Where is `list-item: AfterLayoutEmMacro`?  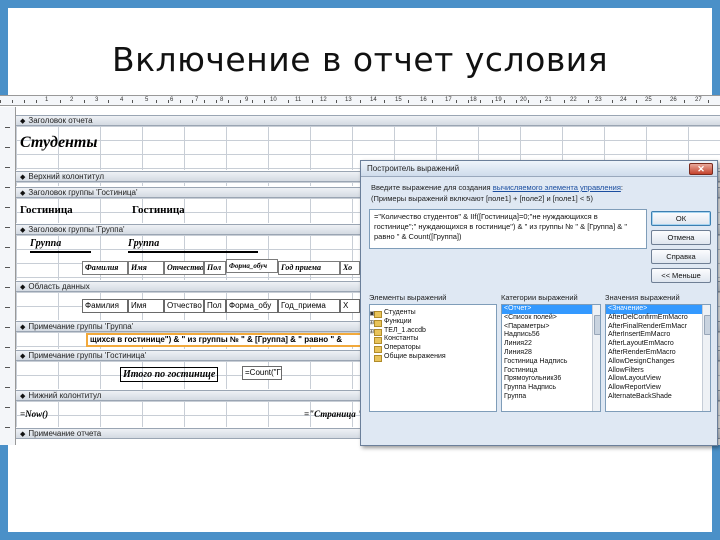
list-item: AfterLayoutEmMacro is located at coordinates (658, 344).